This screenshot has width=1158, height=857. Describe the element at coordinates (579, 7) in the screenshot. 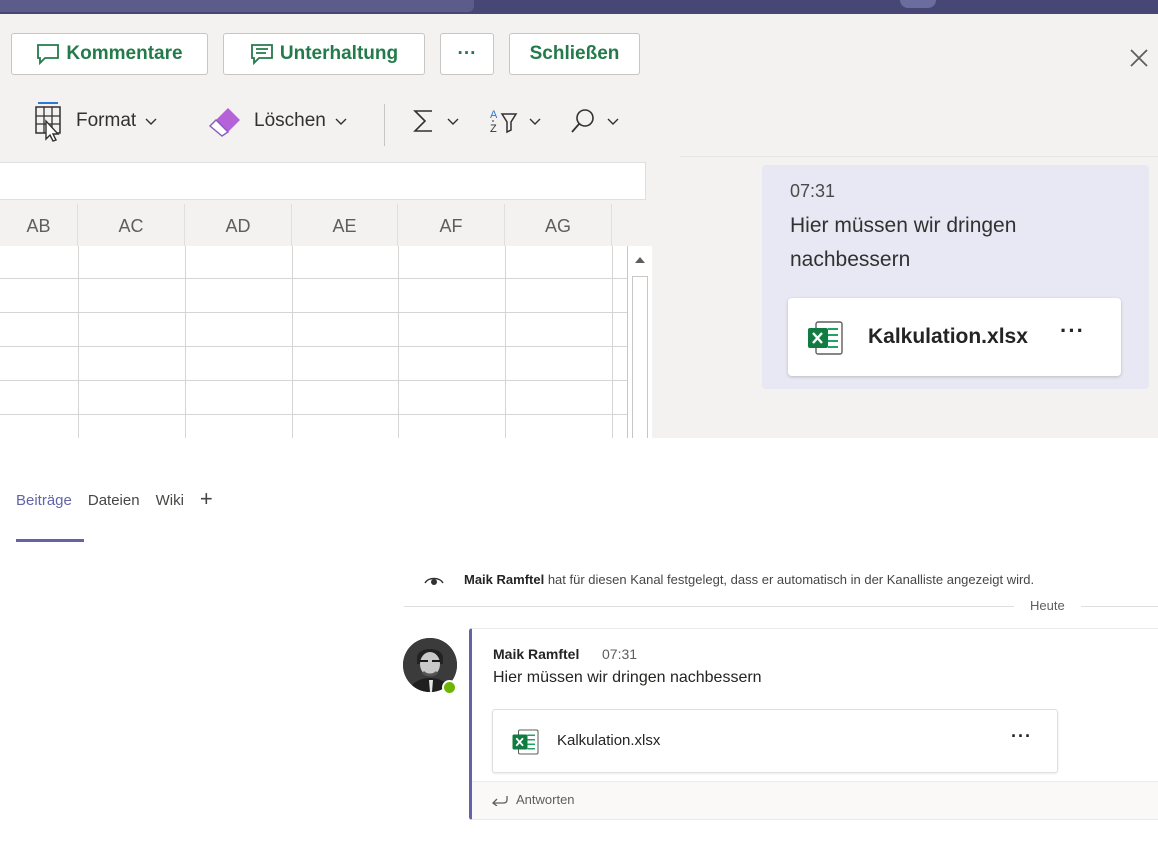

I see `title-bar` at that location.